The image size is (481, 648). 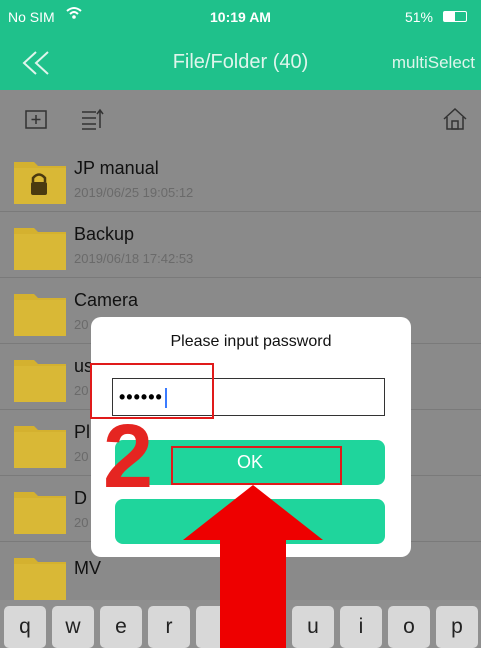 I want to click on key-q: q, so click(x=25, y=627).